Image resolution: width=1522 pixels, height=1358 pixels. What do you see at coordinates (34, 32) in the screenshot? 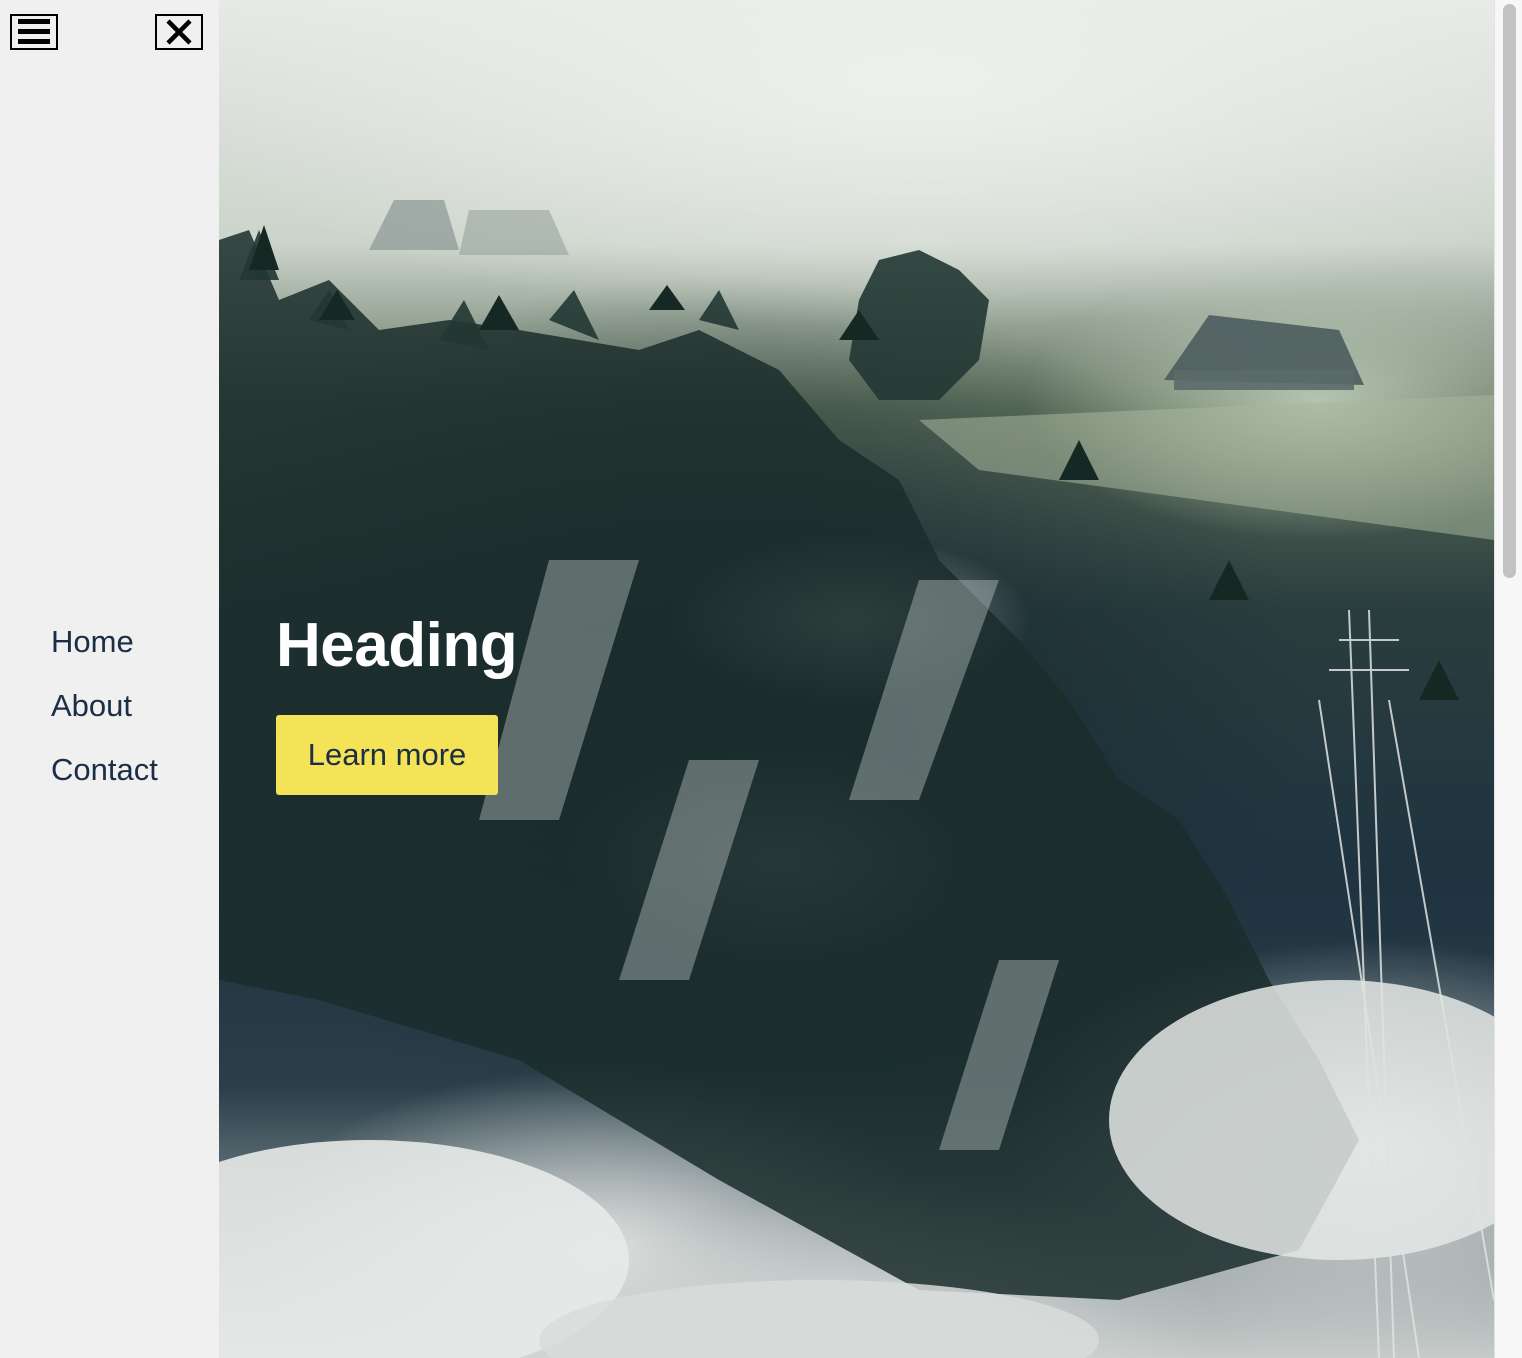
I see `menu-toggle-button` at bounding box center [34, 32].